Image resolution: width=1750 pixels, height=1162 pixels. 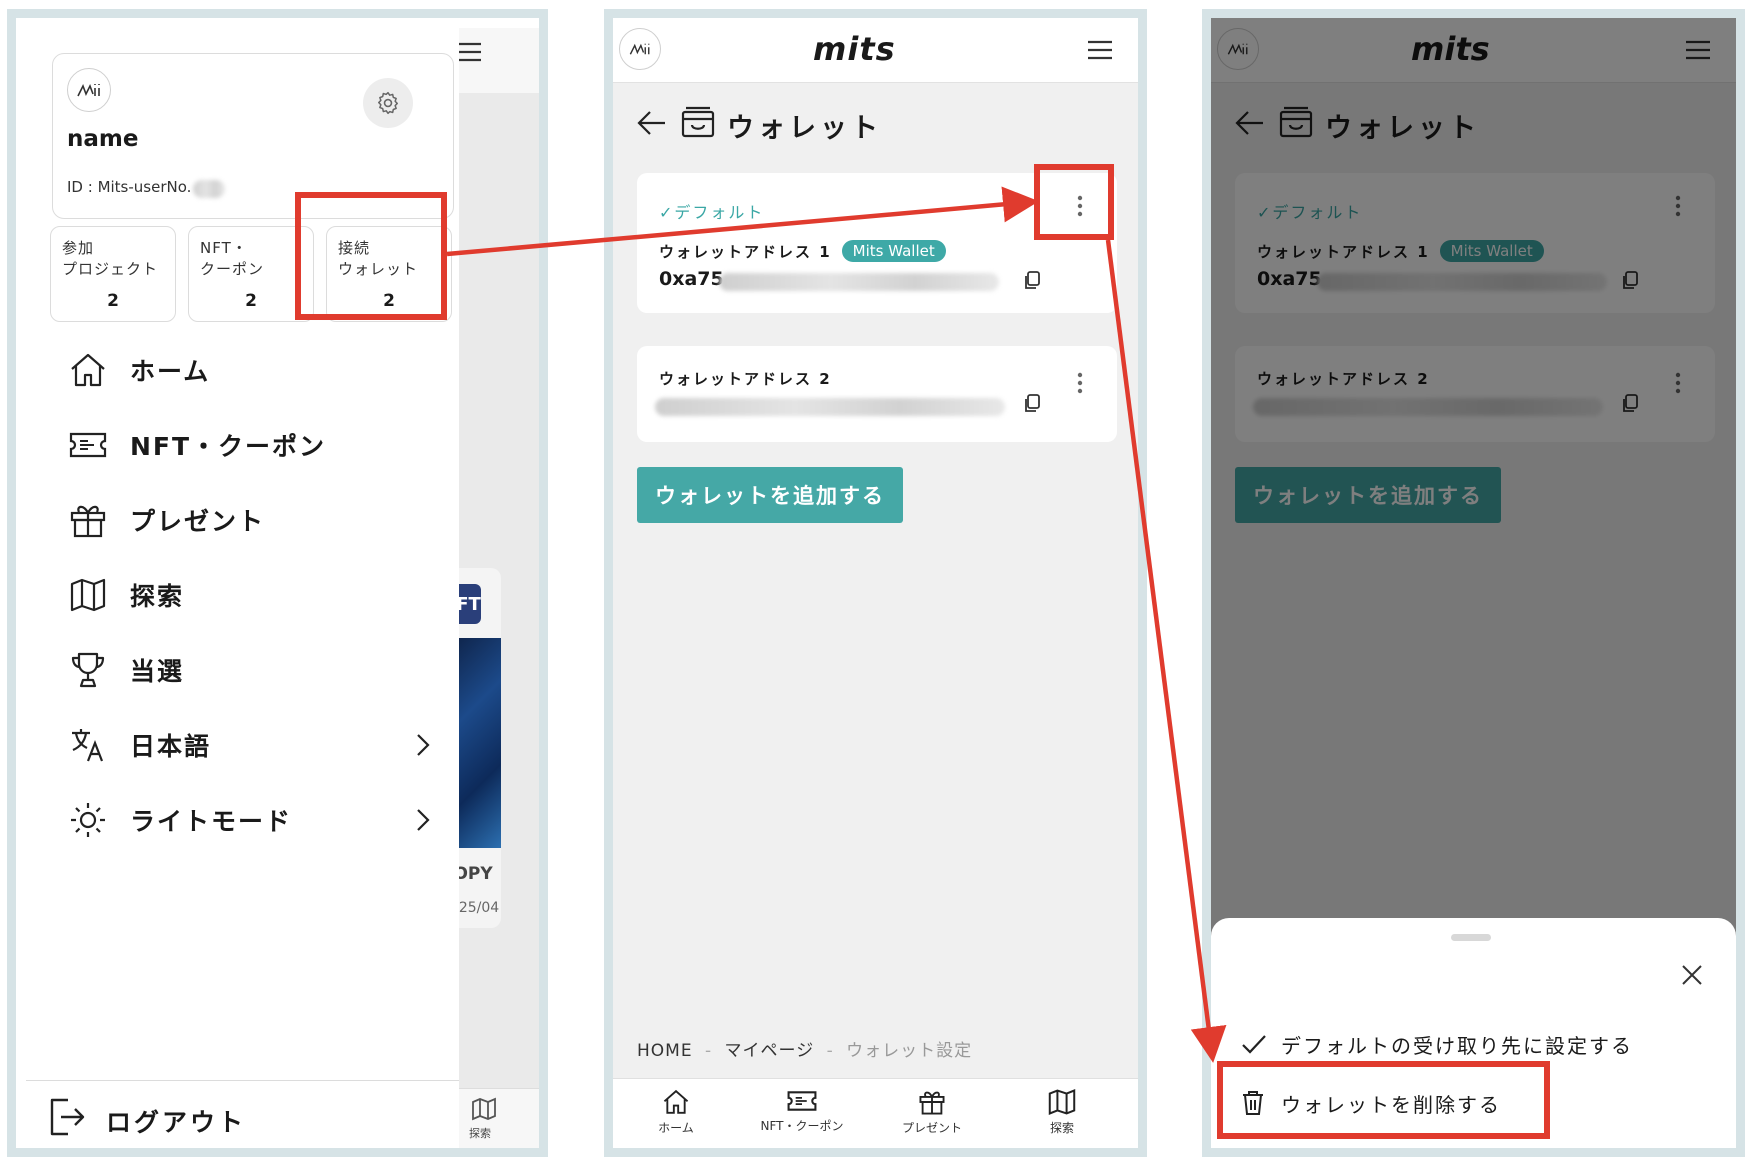 I want to click on arrow-to-more-menu, so click(x=742, y=221).